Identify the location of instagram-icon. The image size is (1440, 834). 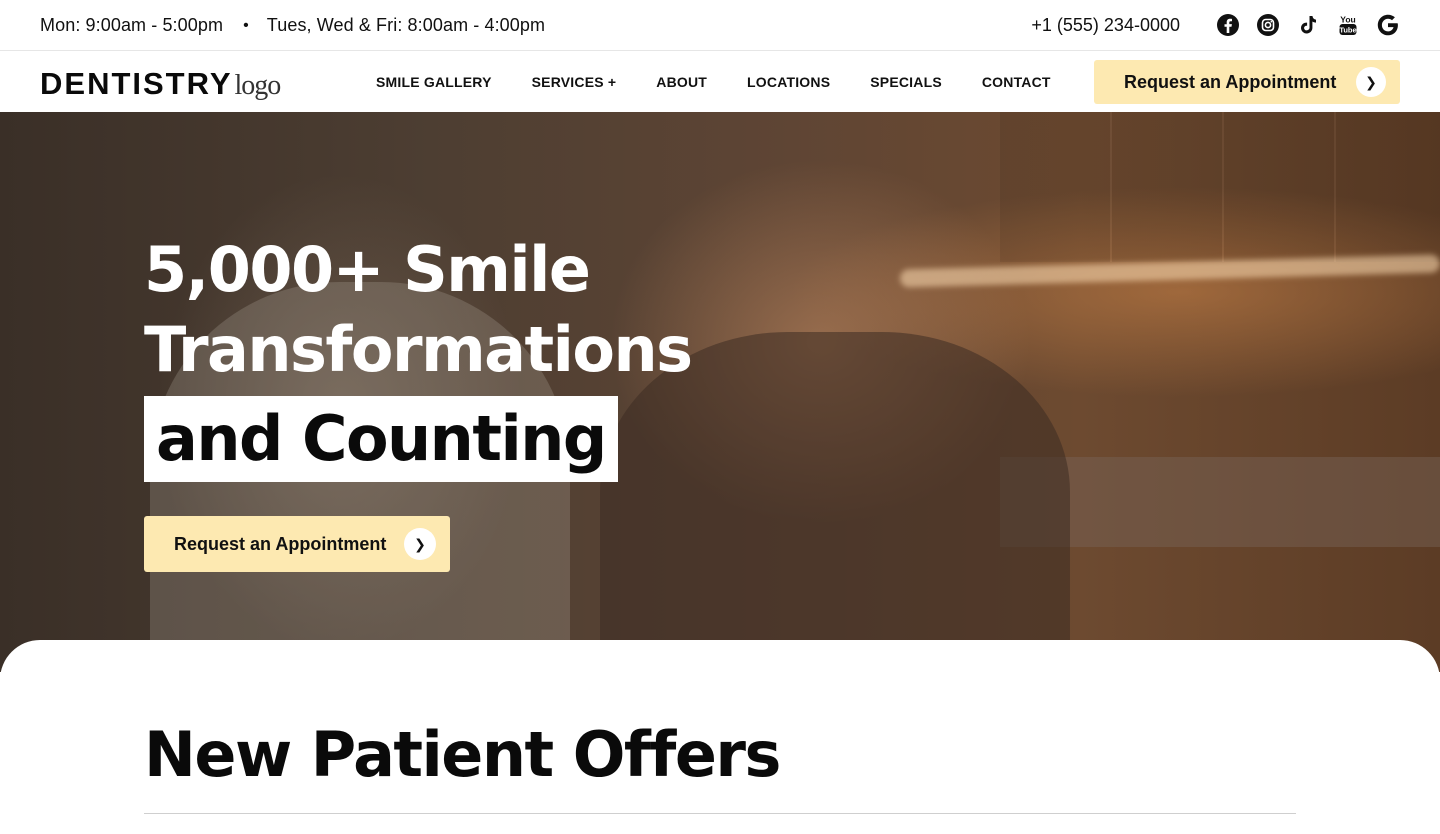
(1268, 25).